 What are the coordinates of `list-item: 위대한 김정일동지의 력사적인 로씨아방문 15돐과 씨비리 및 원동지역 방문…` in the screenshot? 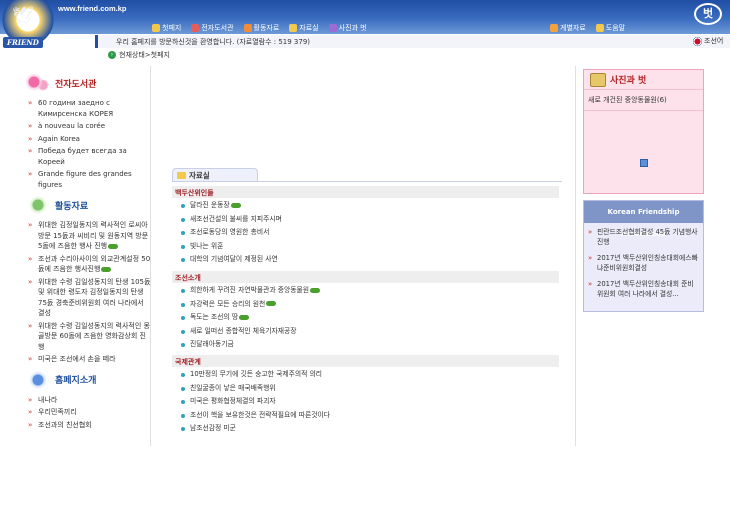 It's located at (90, 236).